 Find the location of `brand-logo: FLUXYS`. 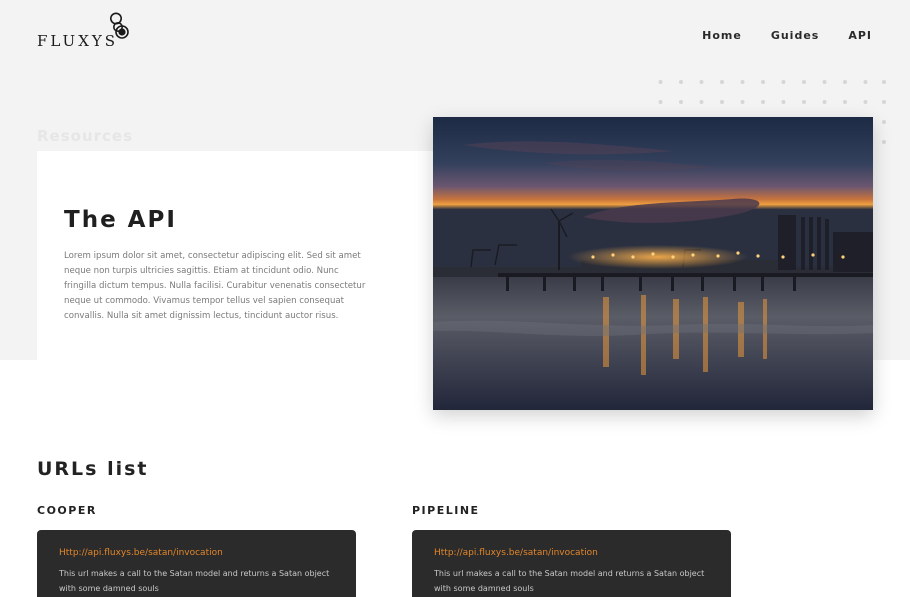

brand-logo: FLUXYS is located at coordinates (87, 32).